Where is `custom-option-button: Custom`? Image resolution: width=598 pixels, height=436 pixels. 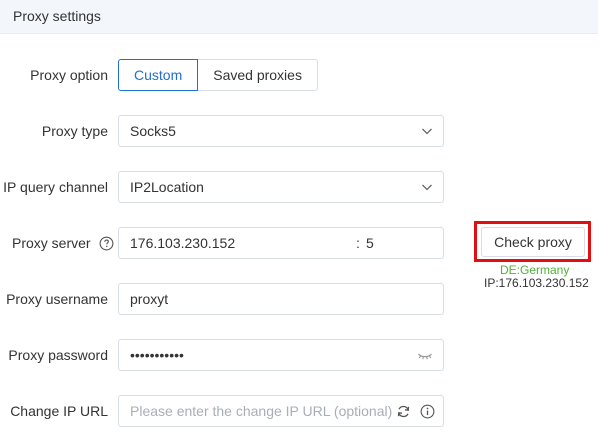
custom-option-button: Custom is located at coordinates (158, 75).